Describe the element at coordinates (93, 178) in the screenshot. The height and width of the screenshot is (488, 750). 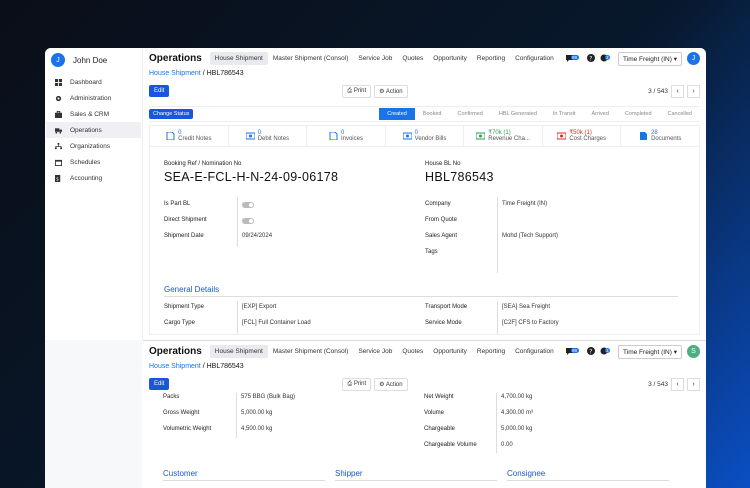
I see `sidebar-item-accounting: $ Accounting` at that location.